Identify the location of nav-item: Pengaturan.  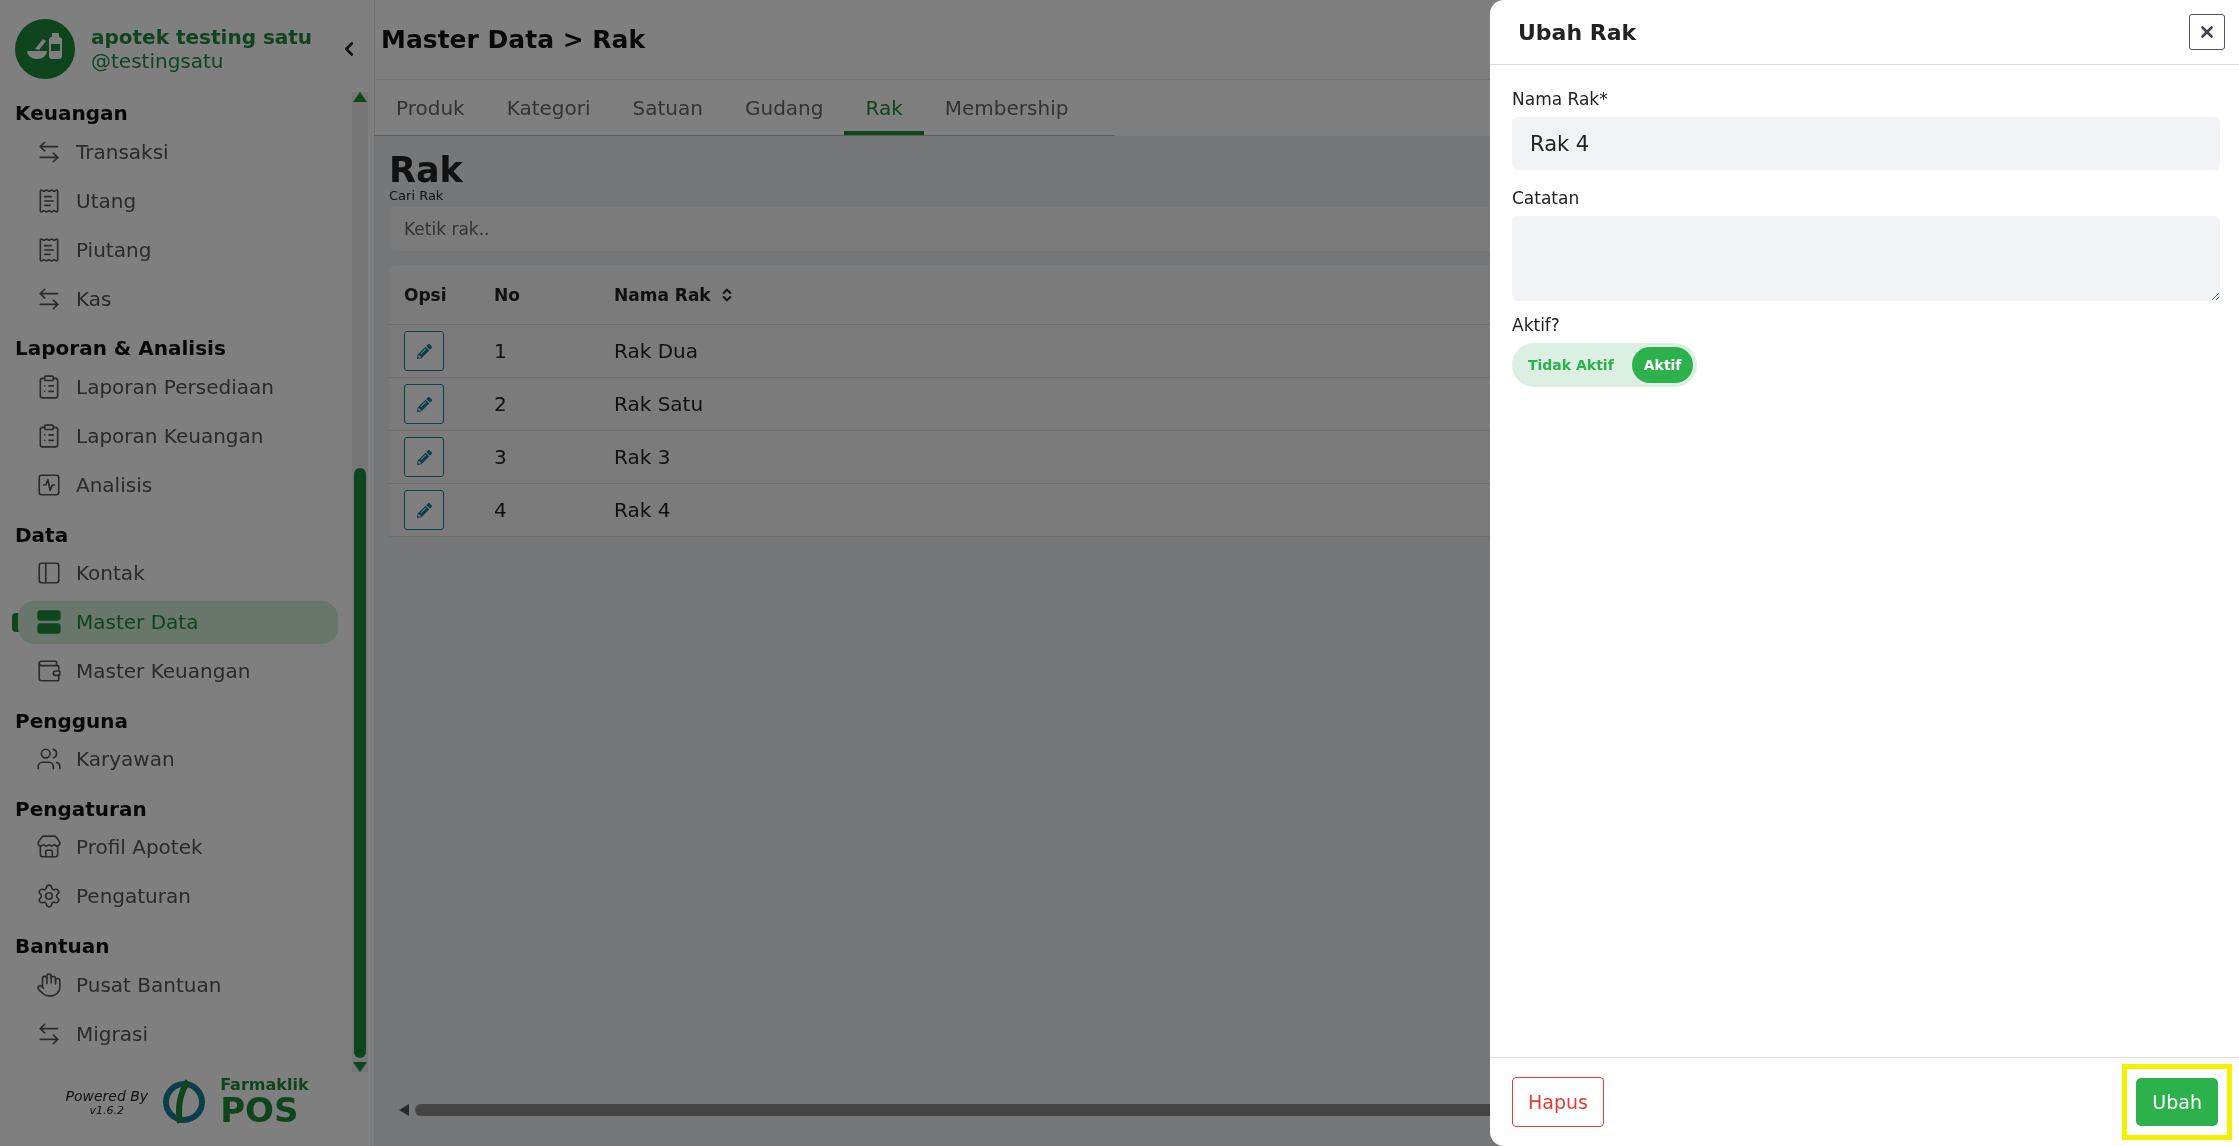
(178, 896).